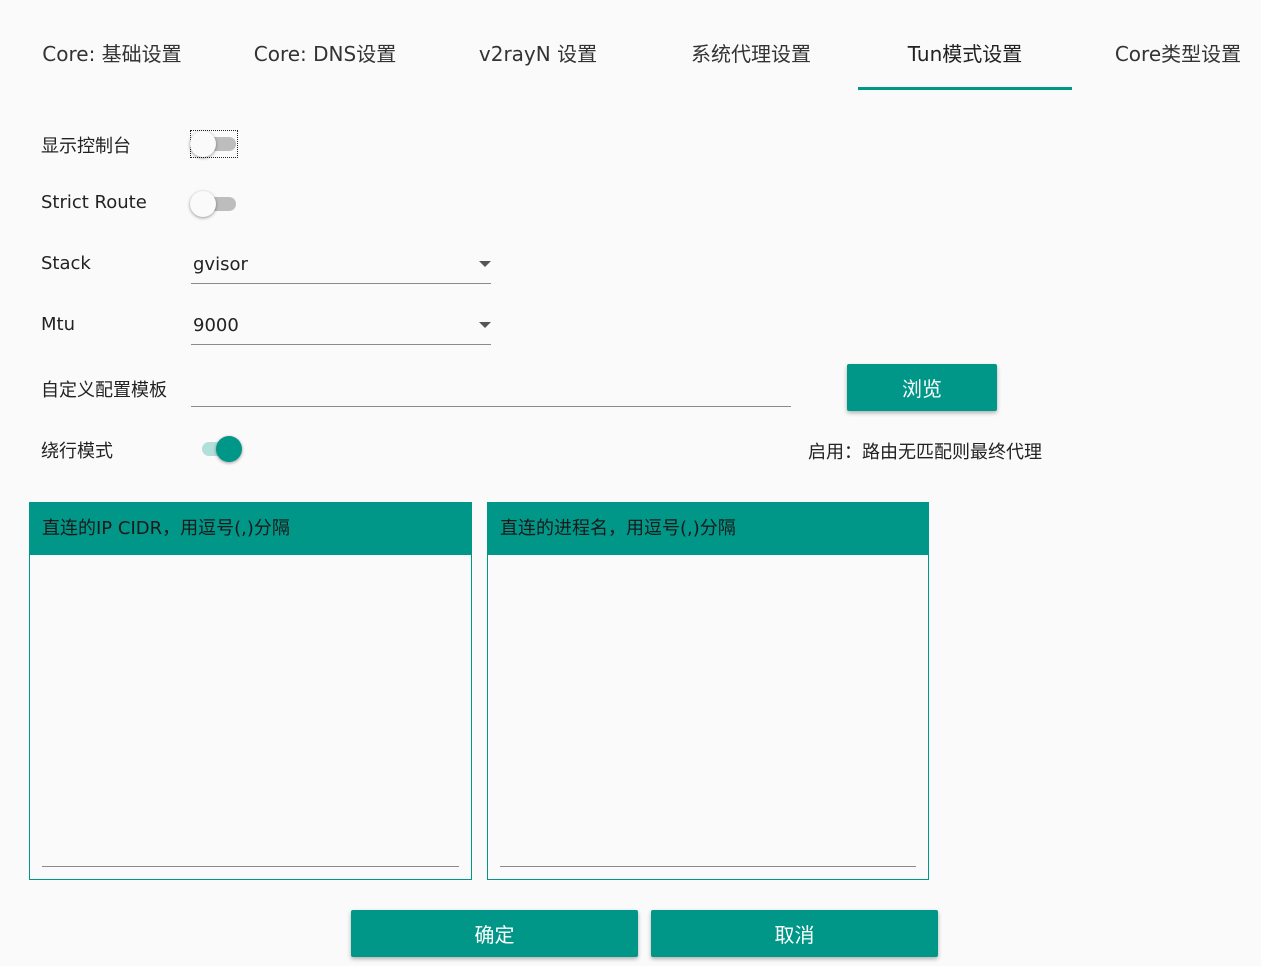 The height and width of the screenshot is (966, 1261). What do you see at coordinates (341, 267) in the screenshot?
I see `stack-select: gvisor` at bounding box center [341, 267].